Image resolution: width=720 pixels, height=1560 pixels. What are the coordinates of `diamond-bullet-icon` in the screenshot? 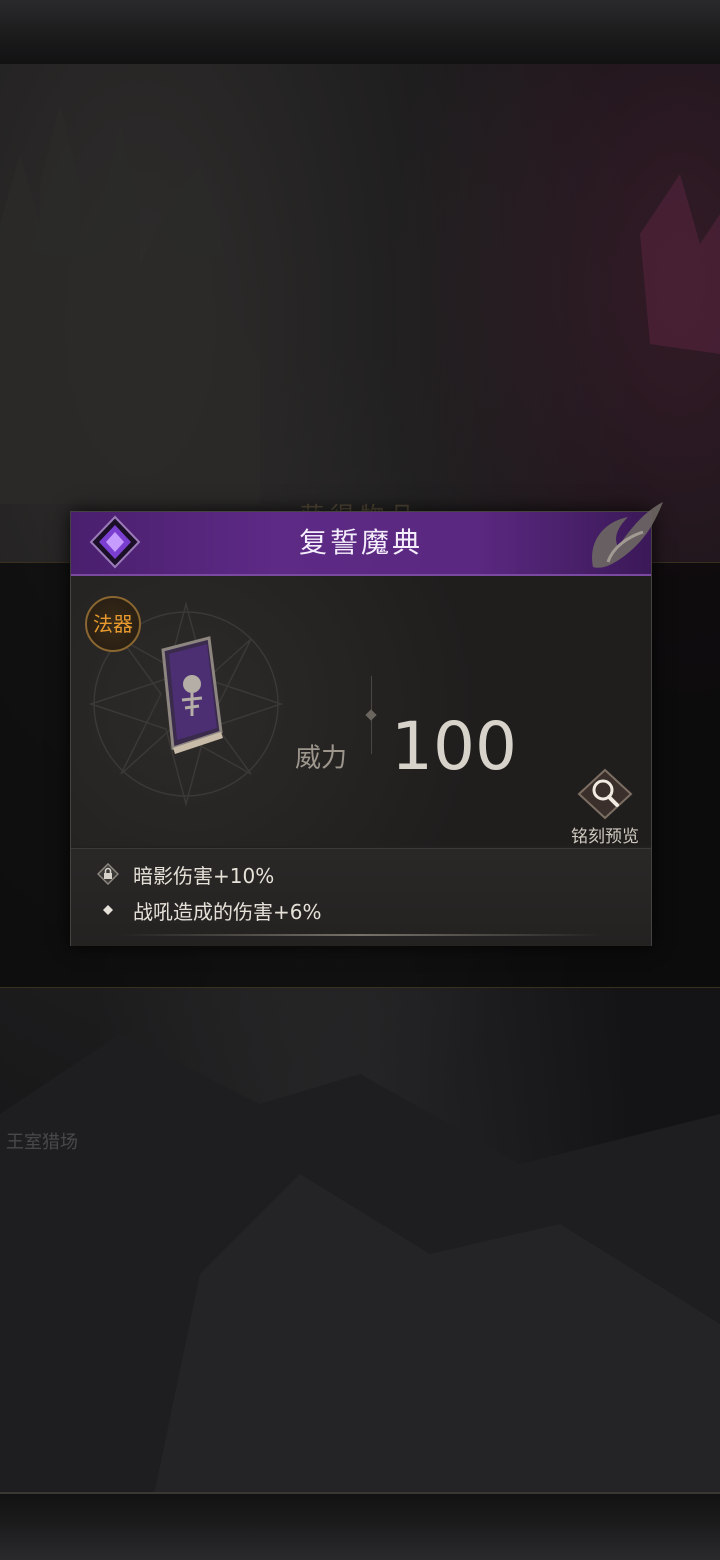 It's located at (108, 910).